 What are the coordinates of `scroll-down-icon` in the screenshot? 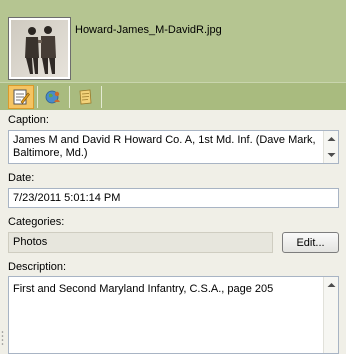 It's located at (331, 155).